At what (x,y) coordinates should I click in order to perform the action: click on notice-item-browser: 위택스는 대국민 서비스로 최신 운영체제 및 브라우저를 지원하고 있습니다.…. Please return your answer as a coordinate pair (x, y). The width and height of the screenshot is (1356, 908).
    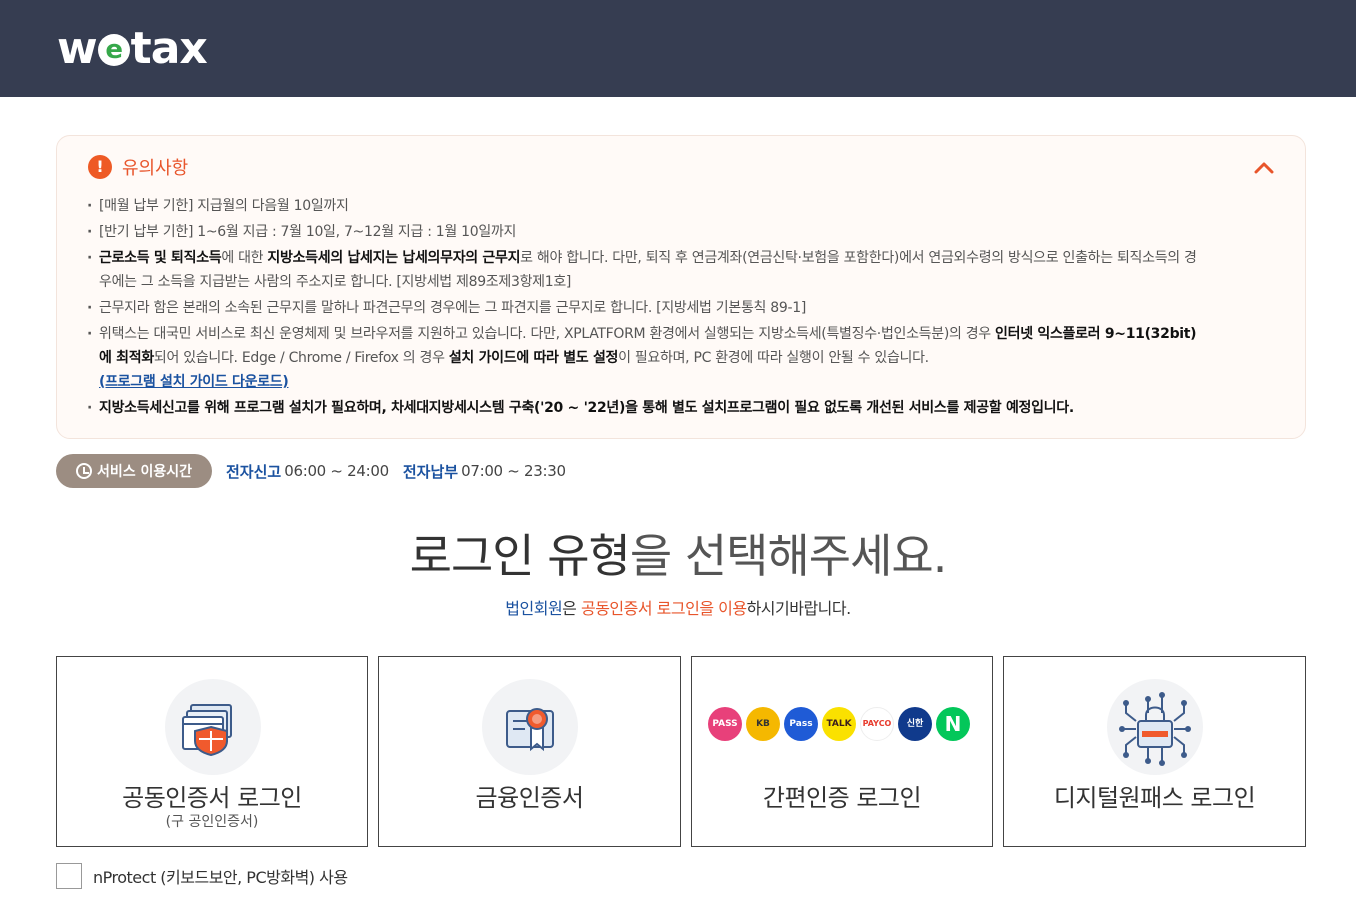
    Looking at the image, I should click on (647, 358).